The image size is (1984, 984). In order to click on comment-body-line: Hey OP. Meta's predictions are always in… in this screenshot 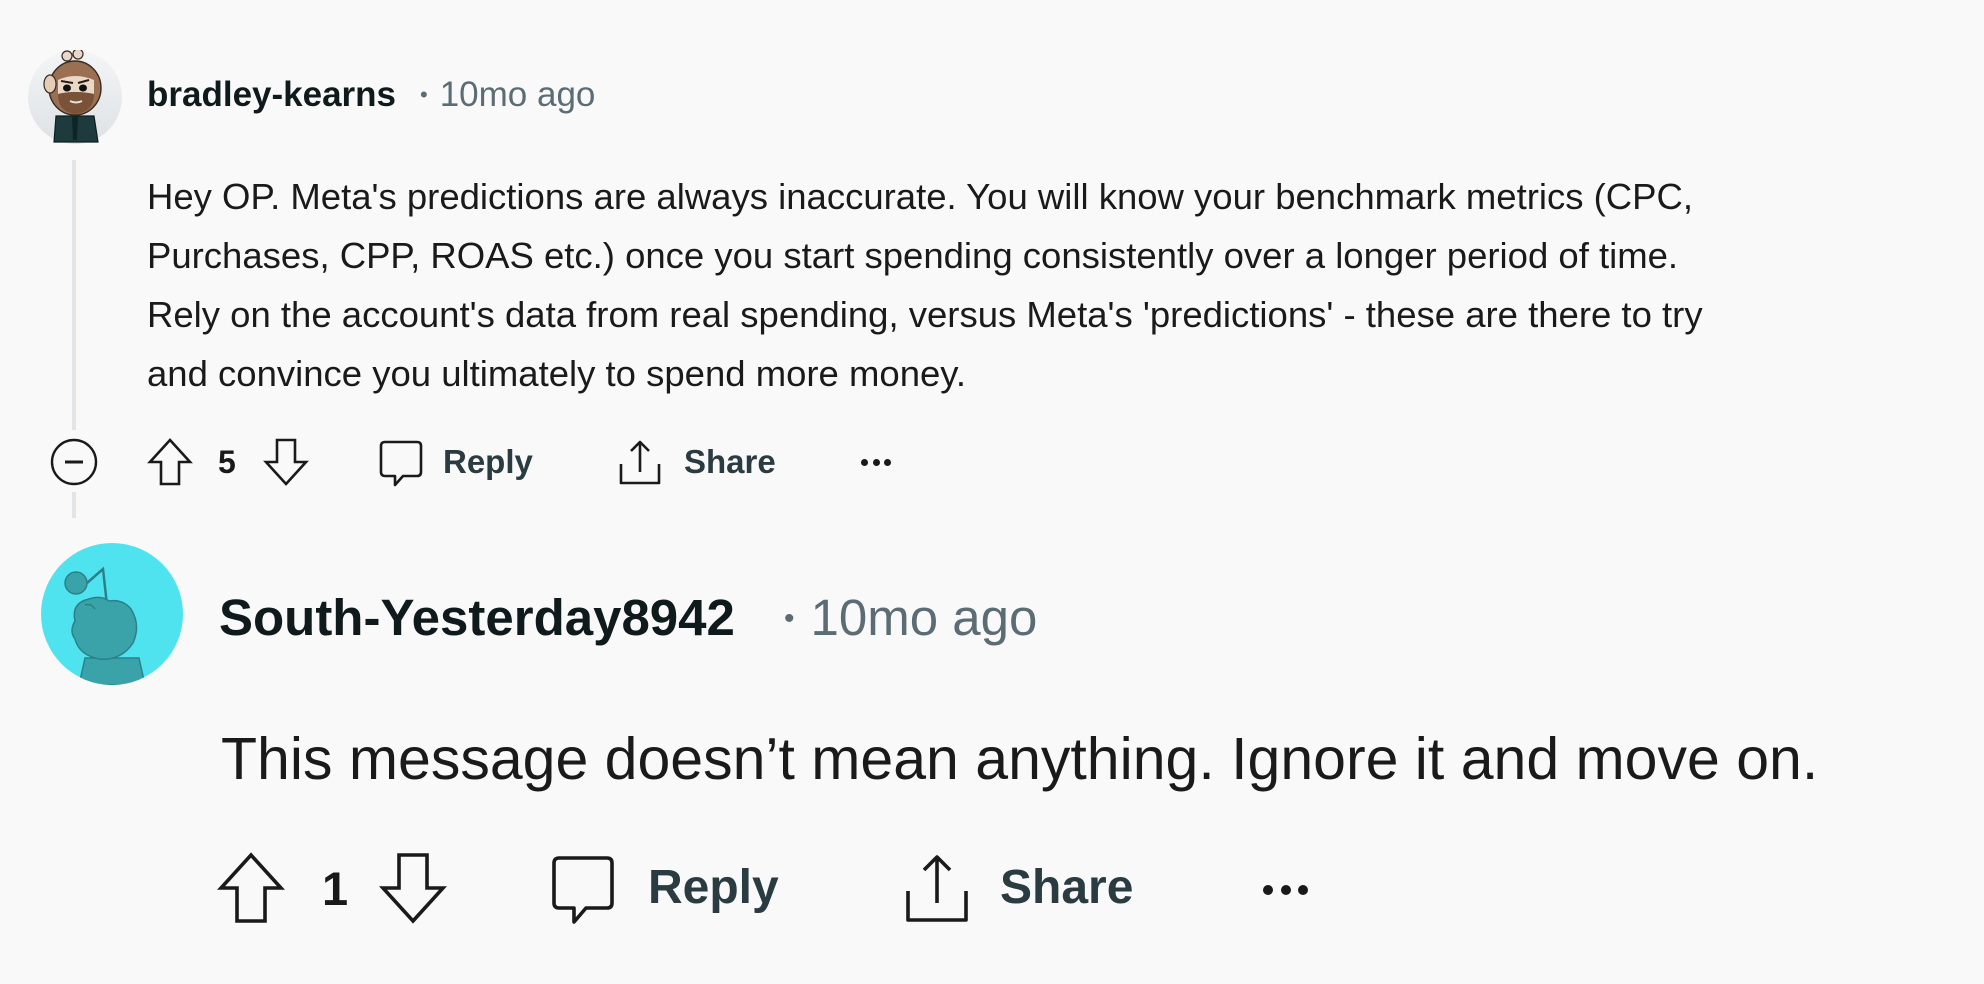, I will do `click(920, 196)`.